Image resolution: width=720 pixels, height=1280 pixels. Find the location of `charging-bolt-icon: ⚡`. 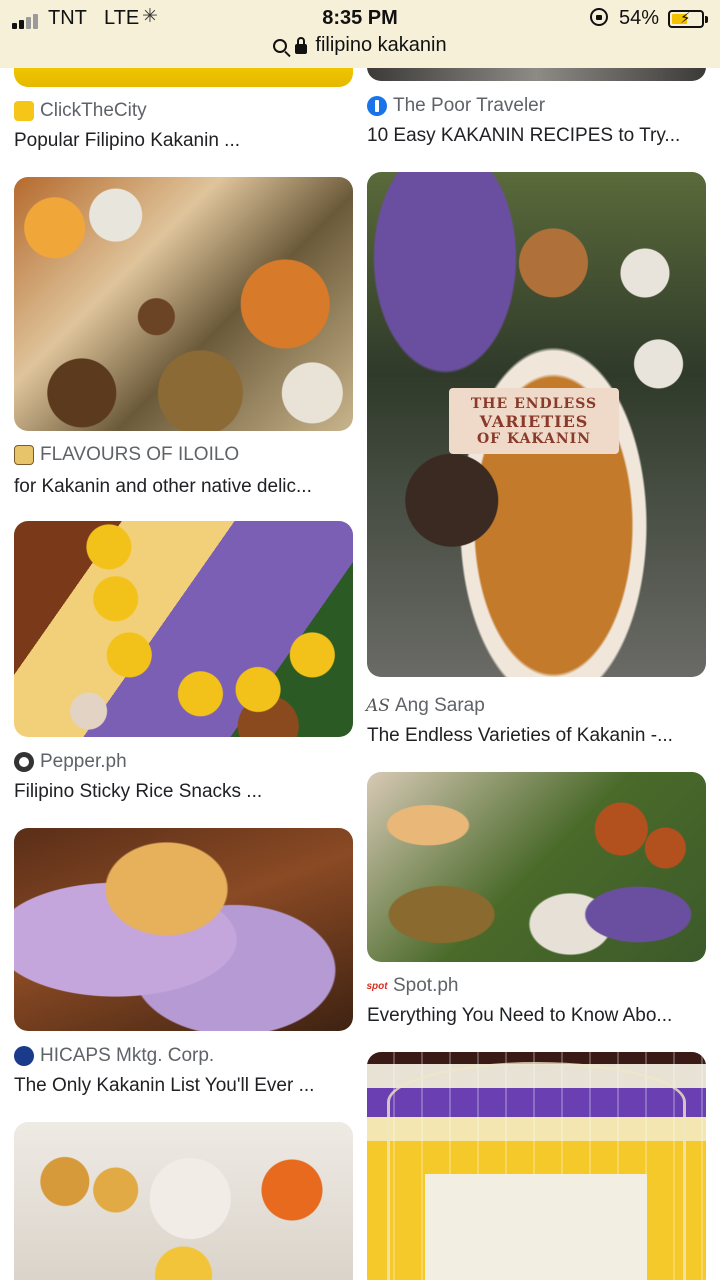

charging-bolt-icon: ⚡ is located at coordinates (685, 18).